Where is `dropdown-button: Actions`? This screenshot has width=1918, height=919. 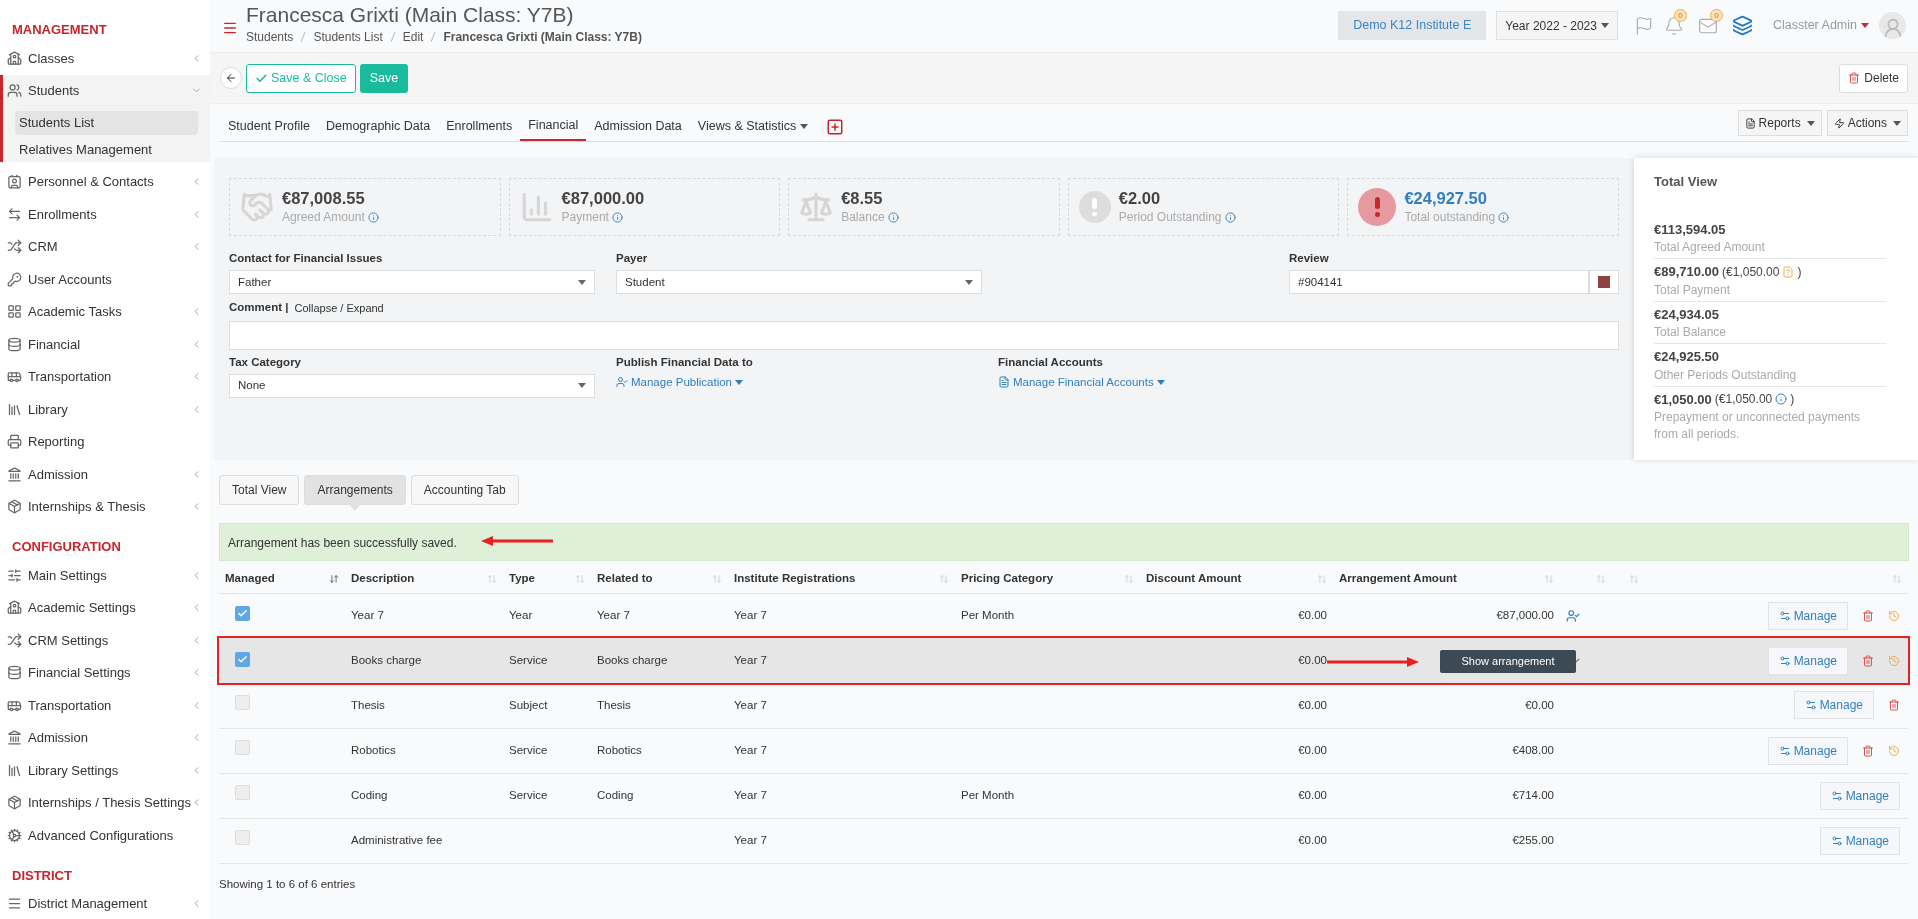
dropdown-button: Actions is located at coordinates (1867, 123).